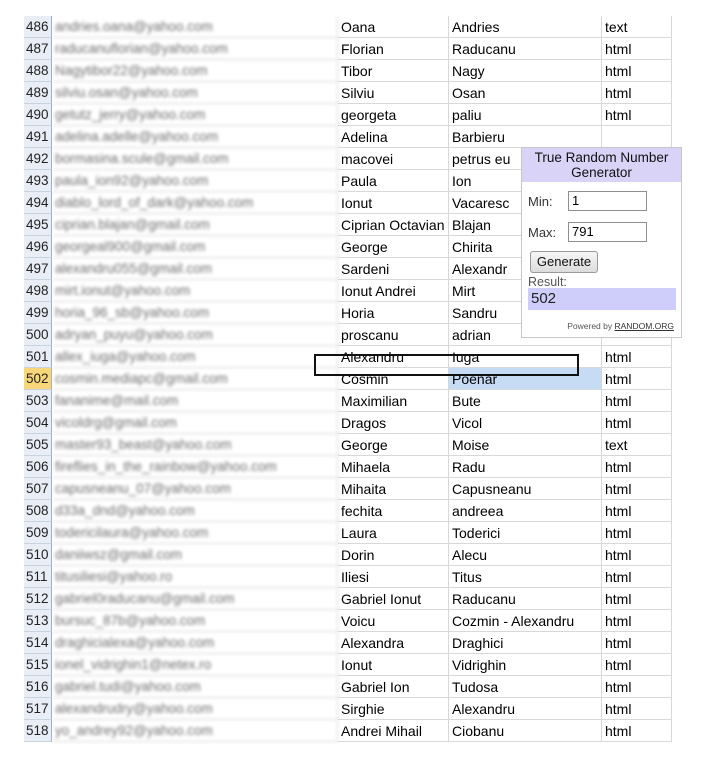  What do you see at coordinates (38, 27) in the screenshot?
I see `row-header: 486` at bounding box center [38, 27].